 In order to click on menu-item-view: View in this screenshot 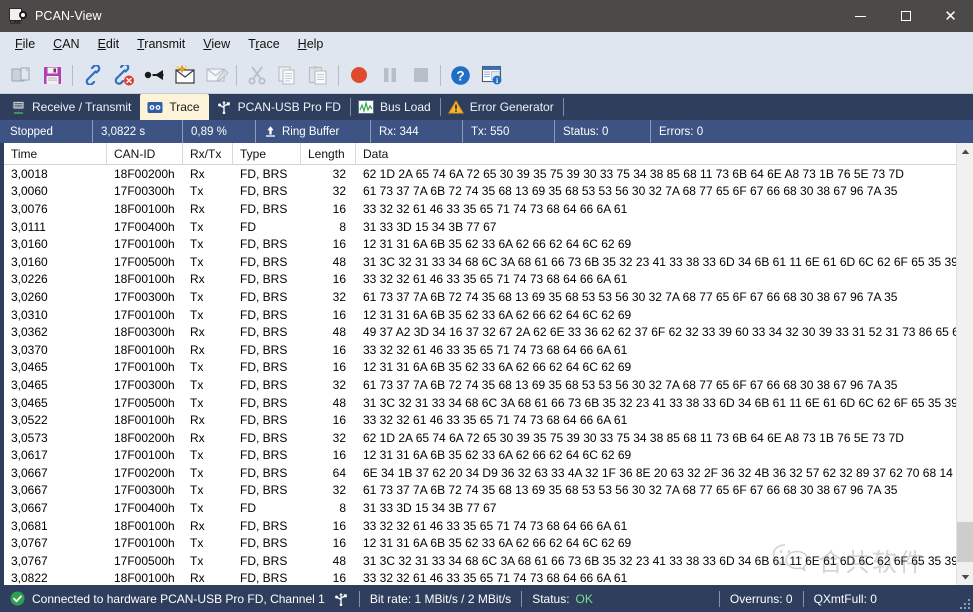, I will do `click(216, 44)`.